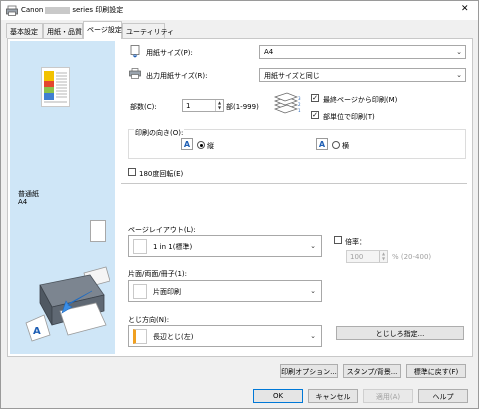 The image size is (479, 409). I want to click on output-size-label: 出力用紙サイズ(R):, so click(177, 76).